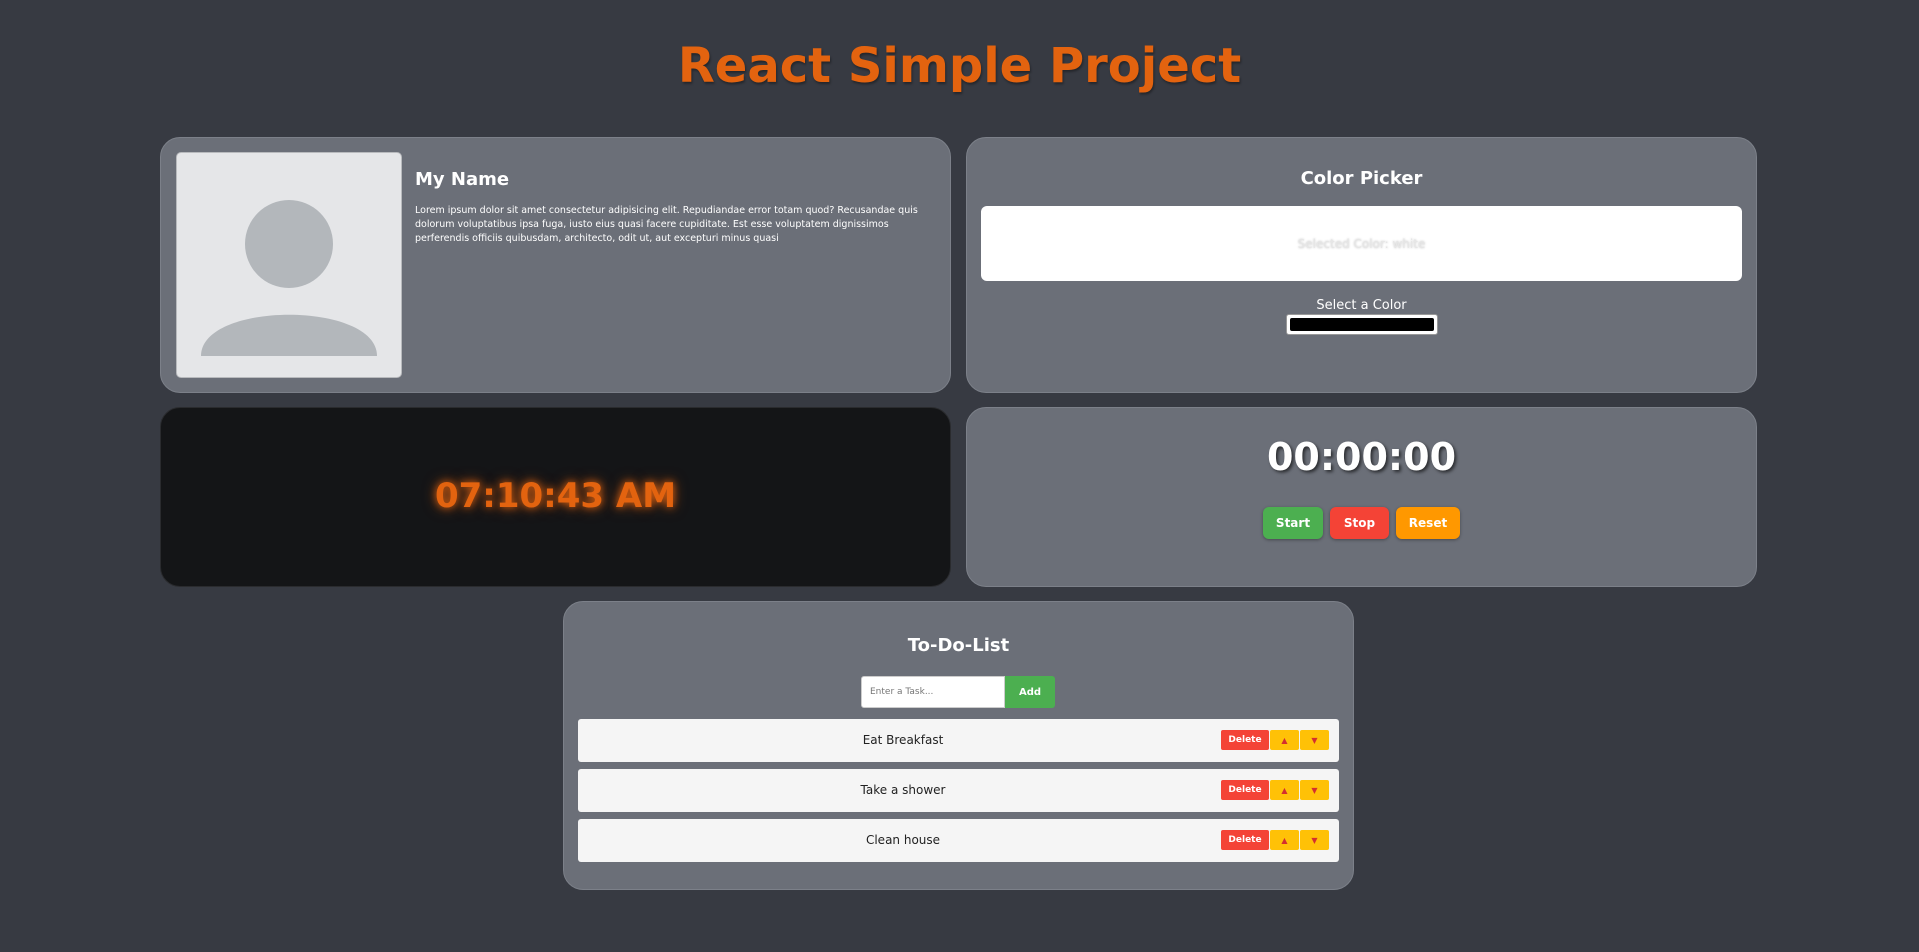 Image resolution: width=1919 pixels, height=952 pixels. I want to click on todo-title: To-Do-List, so click(958, 645).